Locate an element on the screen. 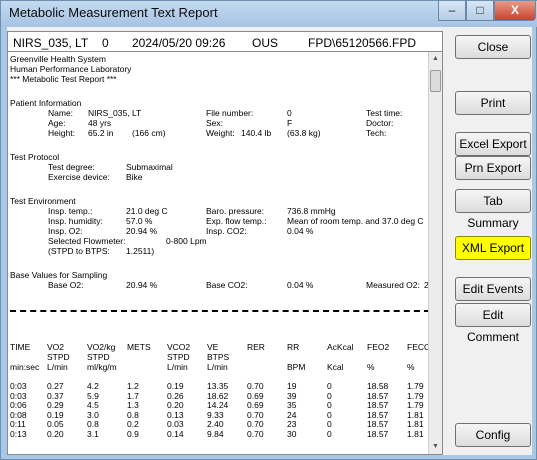  table-cell: 0.37 is located at coordinates (55, 395).